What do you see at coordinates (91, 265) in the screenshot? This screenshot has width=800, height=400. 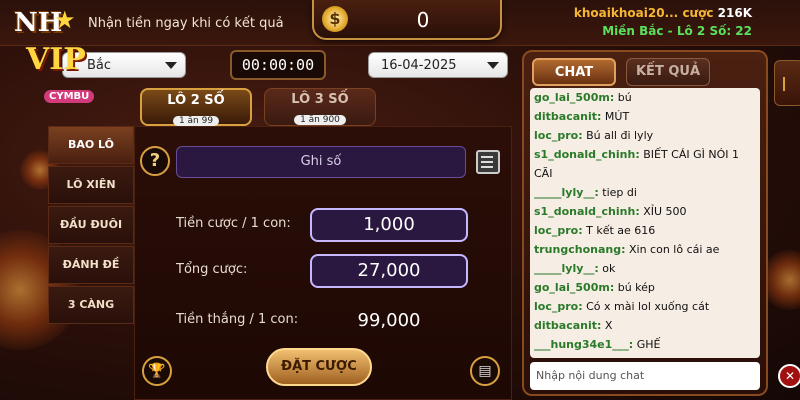 I see `menu-item-danh-de: ĐÁNH ĐỀ` at bounding box center [91, 265].